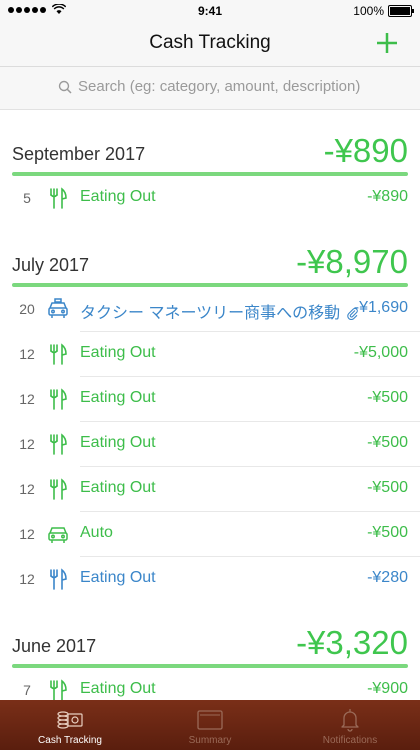 This screenshot has width=420, height=750. I want to click on transaction-label: タクシー マネーツリー商事への移動, so click(219, 311).